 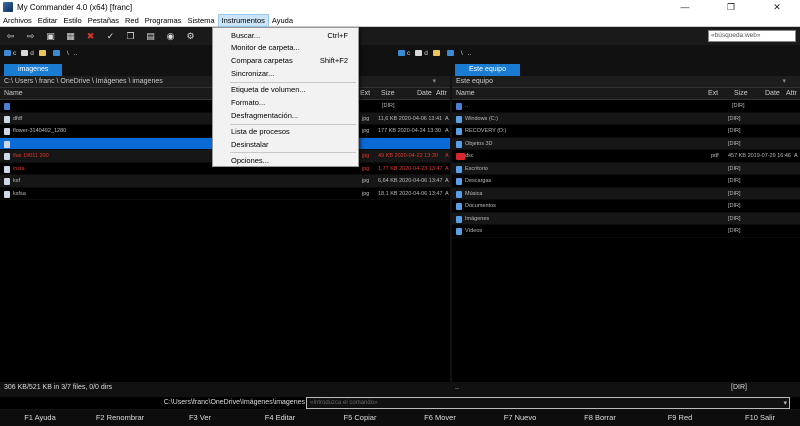 I want to click on menu-sistema: Sistema, so click(x=200, y=20).